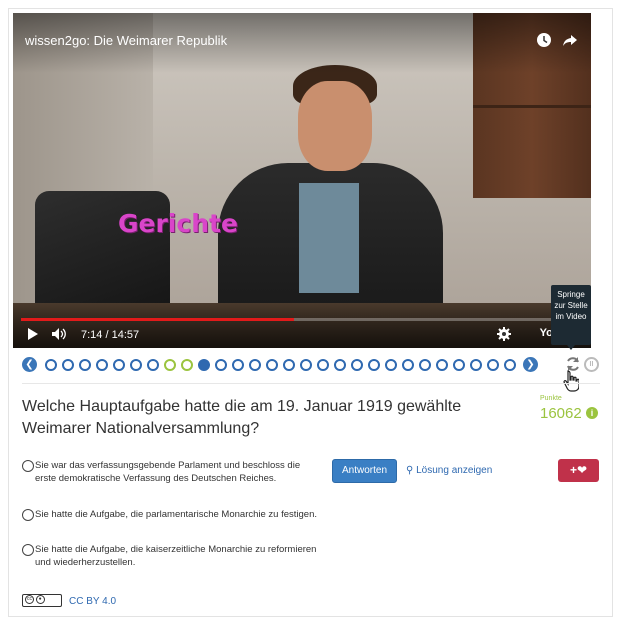 Image resolution: width=621 pixels, height=625 pixels. Describe the element at coordinates (582, 470) in the screenshot. I see `heart-icon: ❤` at that location.